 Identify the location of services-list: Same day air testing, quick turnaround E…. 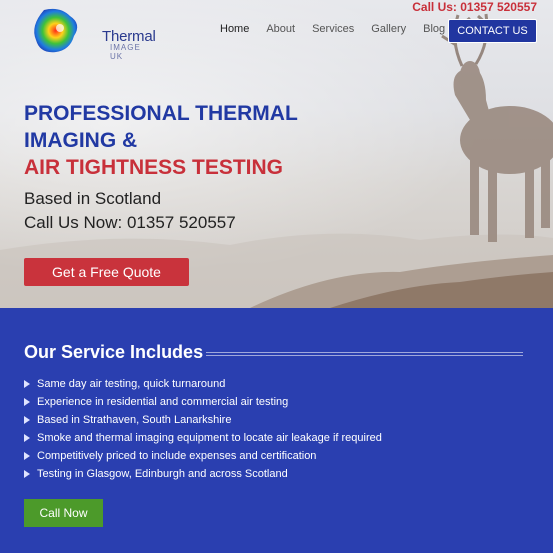
(203, 429).